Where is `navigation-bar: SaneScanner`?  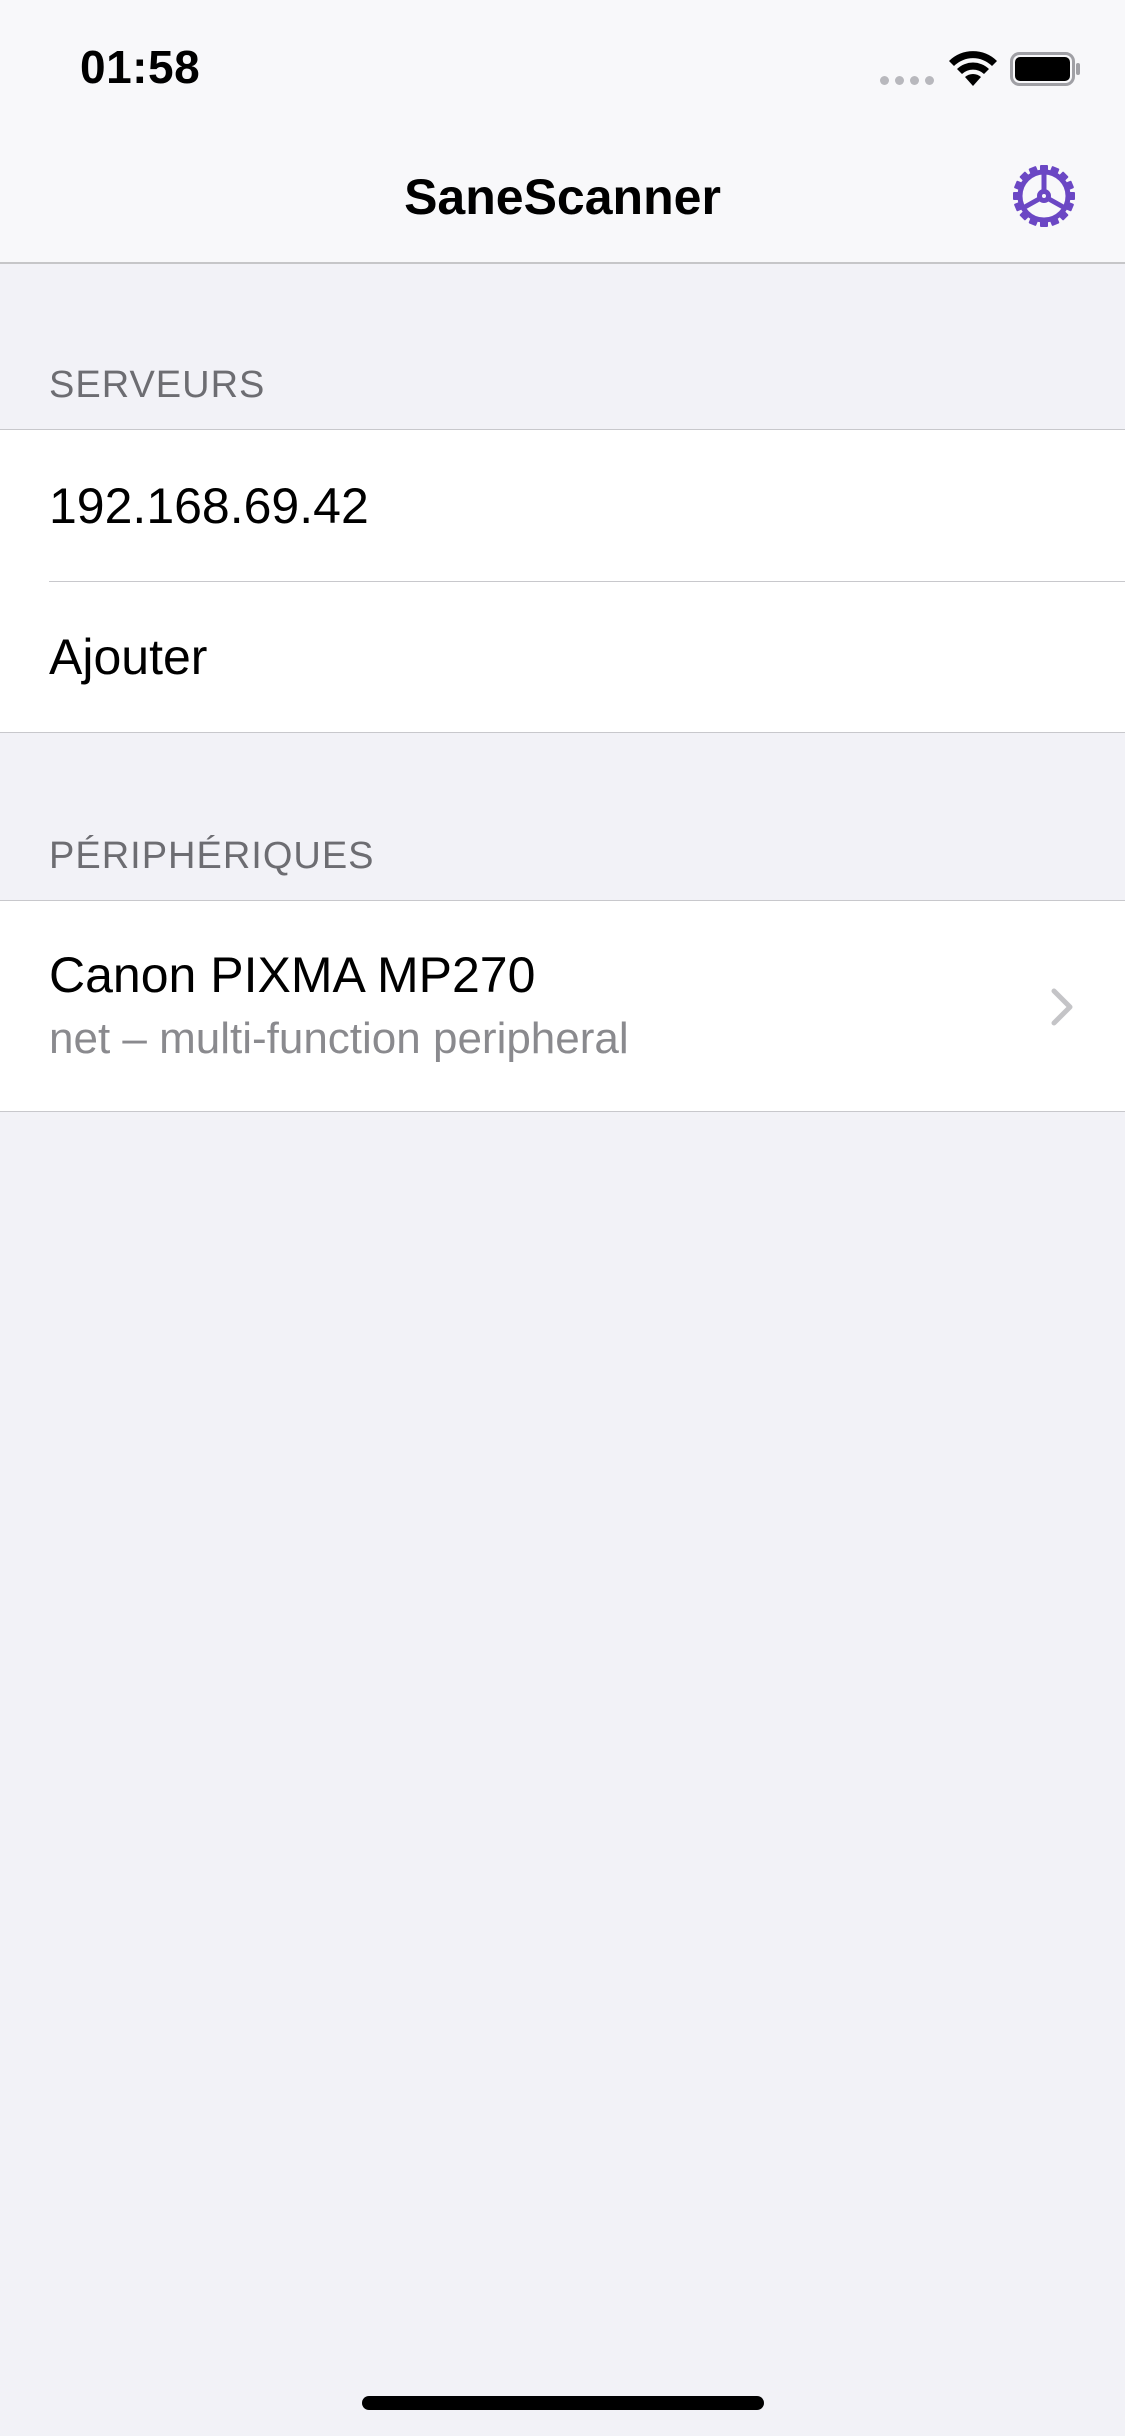
navigation-bar: SaneScanner is located at coordinates (562, 198).